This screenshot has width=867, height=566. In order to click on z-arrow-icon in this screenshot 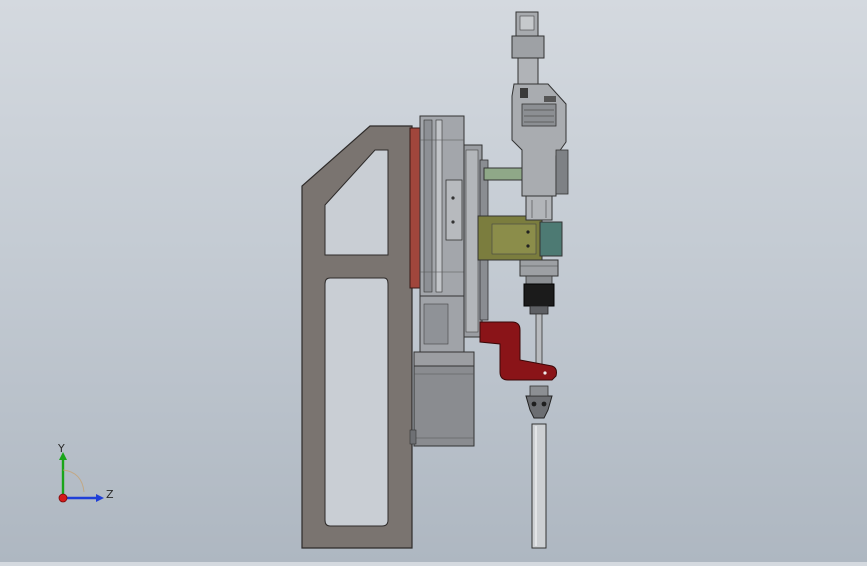, I will do `click(100, 498)`.